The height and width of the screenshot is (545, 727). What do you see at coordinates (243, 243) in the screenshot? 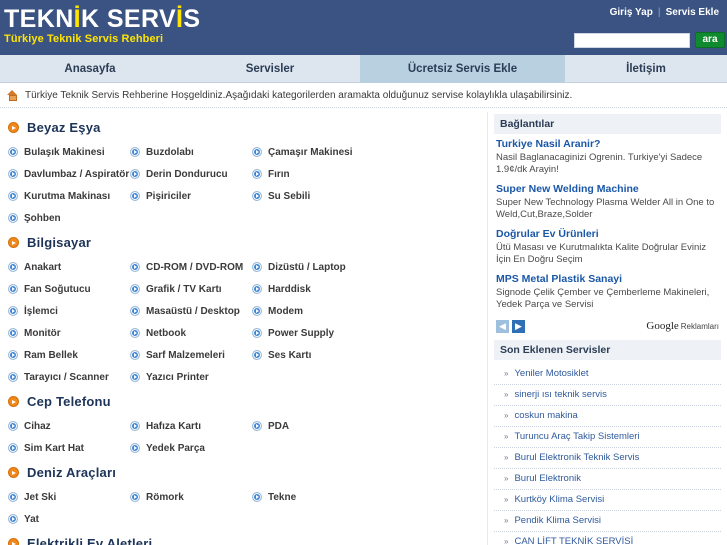
I see `category-header: Bilgisayar` at bounding box center [243, 243].